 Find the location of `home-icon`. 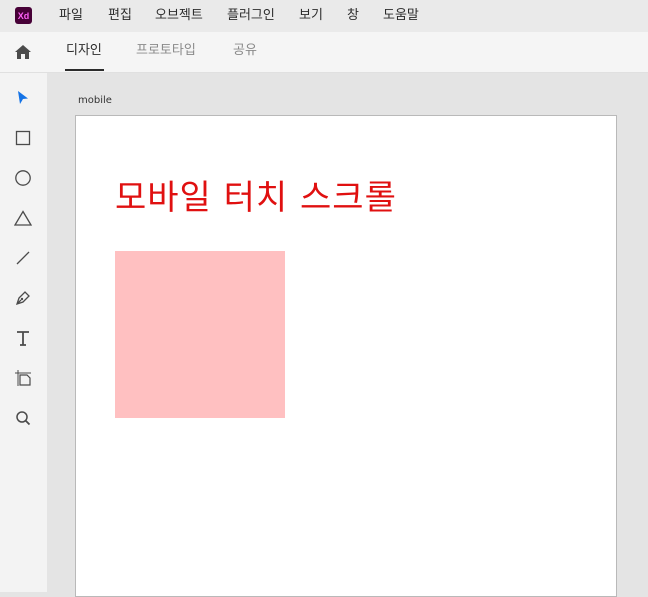

home-icon is located at coordinates (23, 52).